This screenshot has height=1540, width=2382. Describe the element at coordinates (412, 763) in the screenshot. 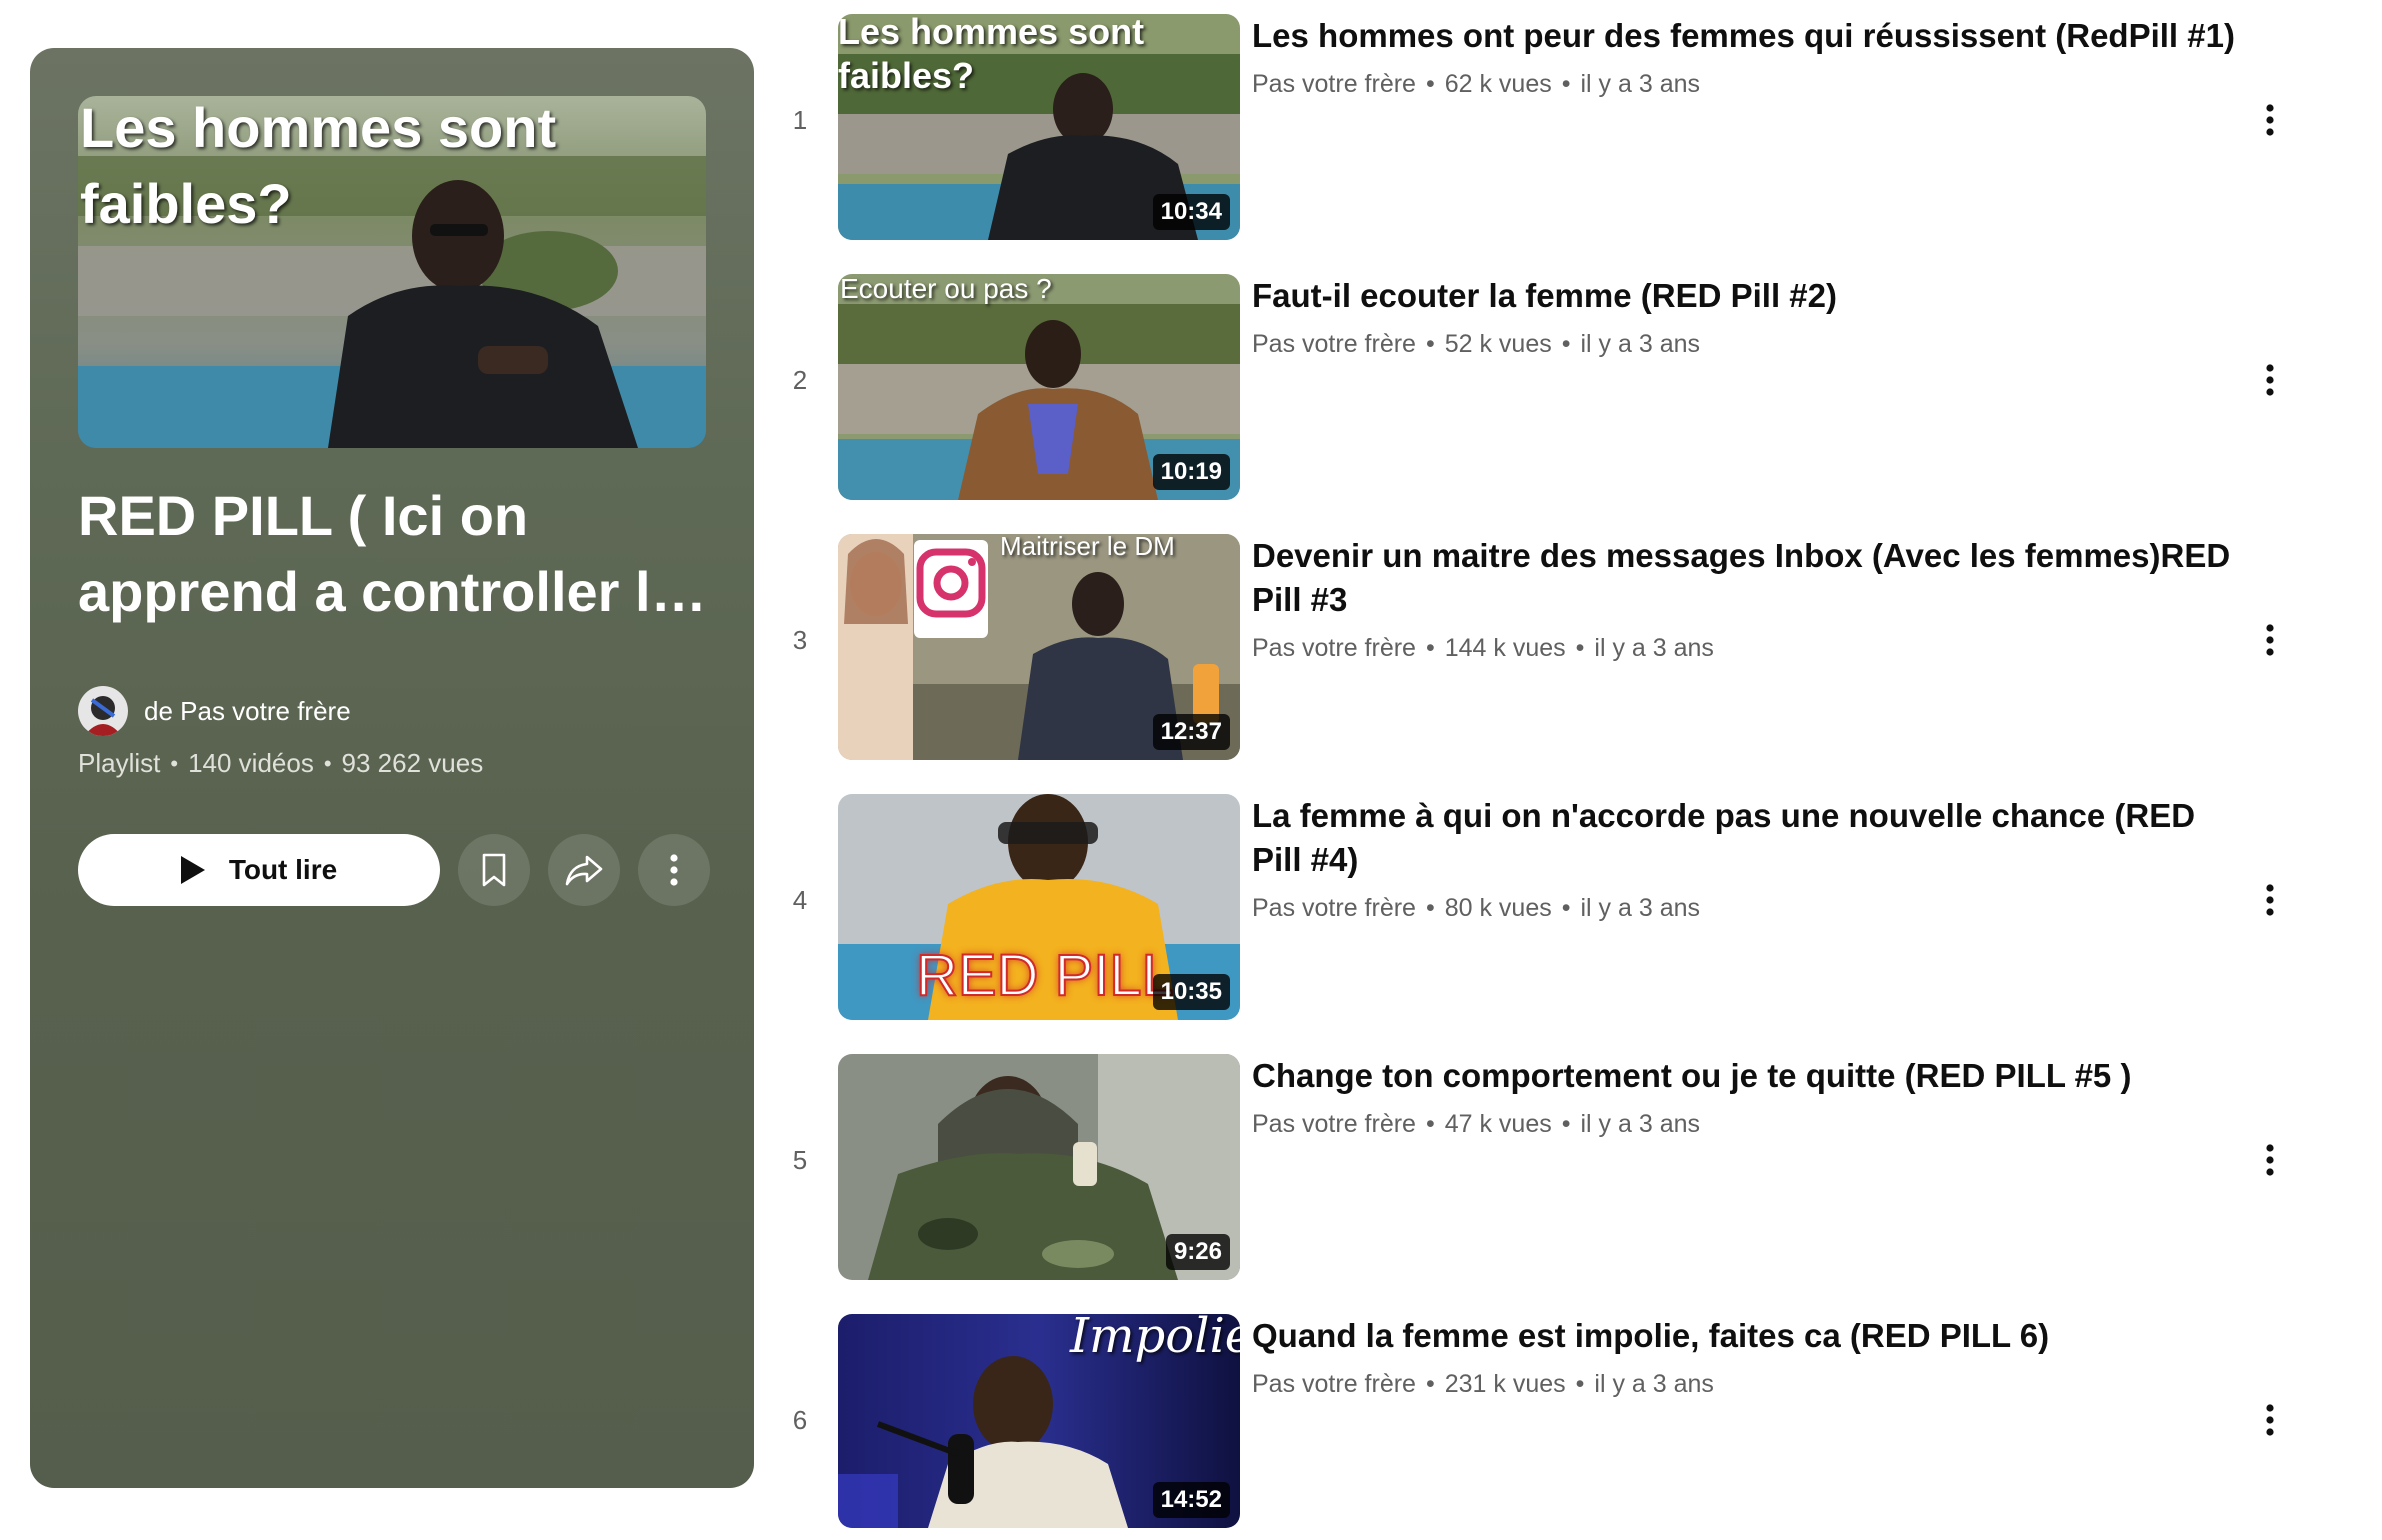

I see `playlist-view-count: 93 262 vues` at that location.